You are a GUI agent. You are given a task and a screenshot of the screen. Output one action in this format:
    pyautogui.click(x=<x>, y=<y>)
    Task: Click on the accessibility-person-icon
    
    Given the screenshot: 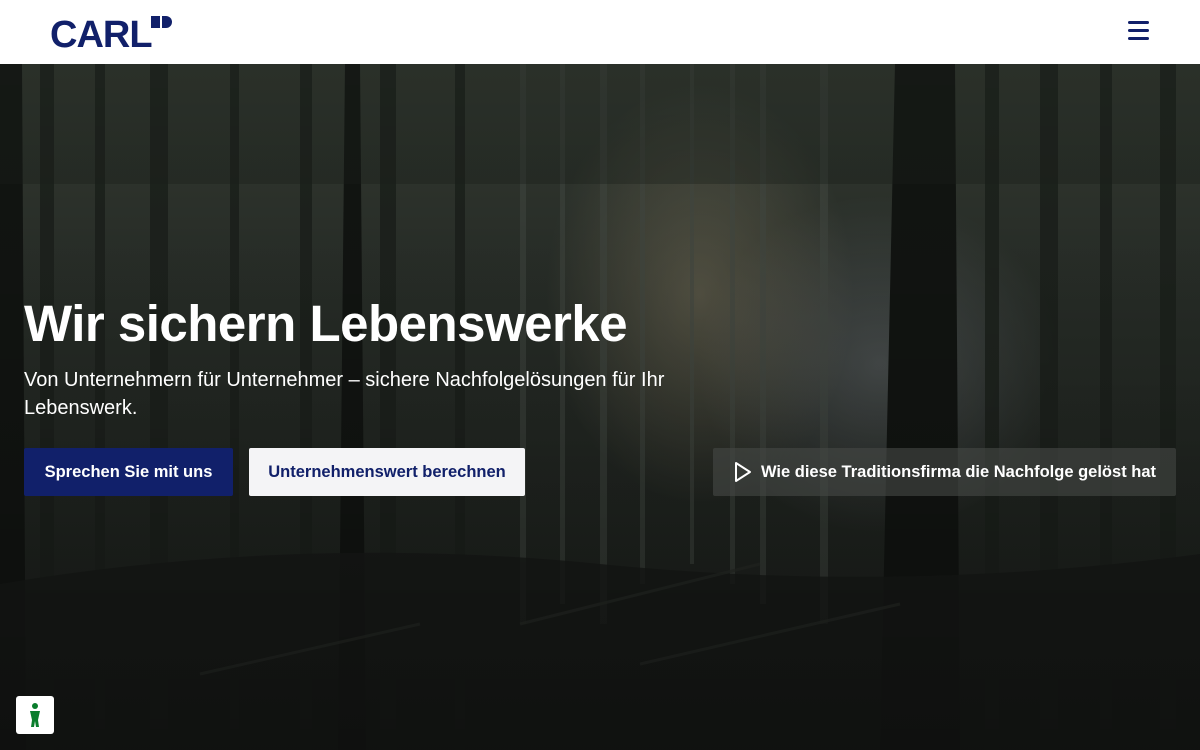 What is the action you would take?
    pyautogui.click(x=35, y=715)
    